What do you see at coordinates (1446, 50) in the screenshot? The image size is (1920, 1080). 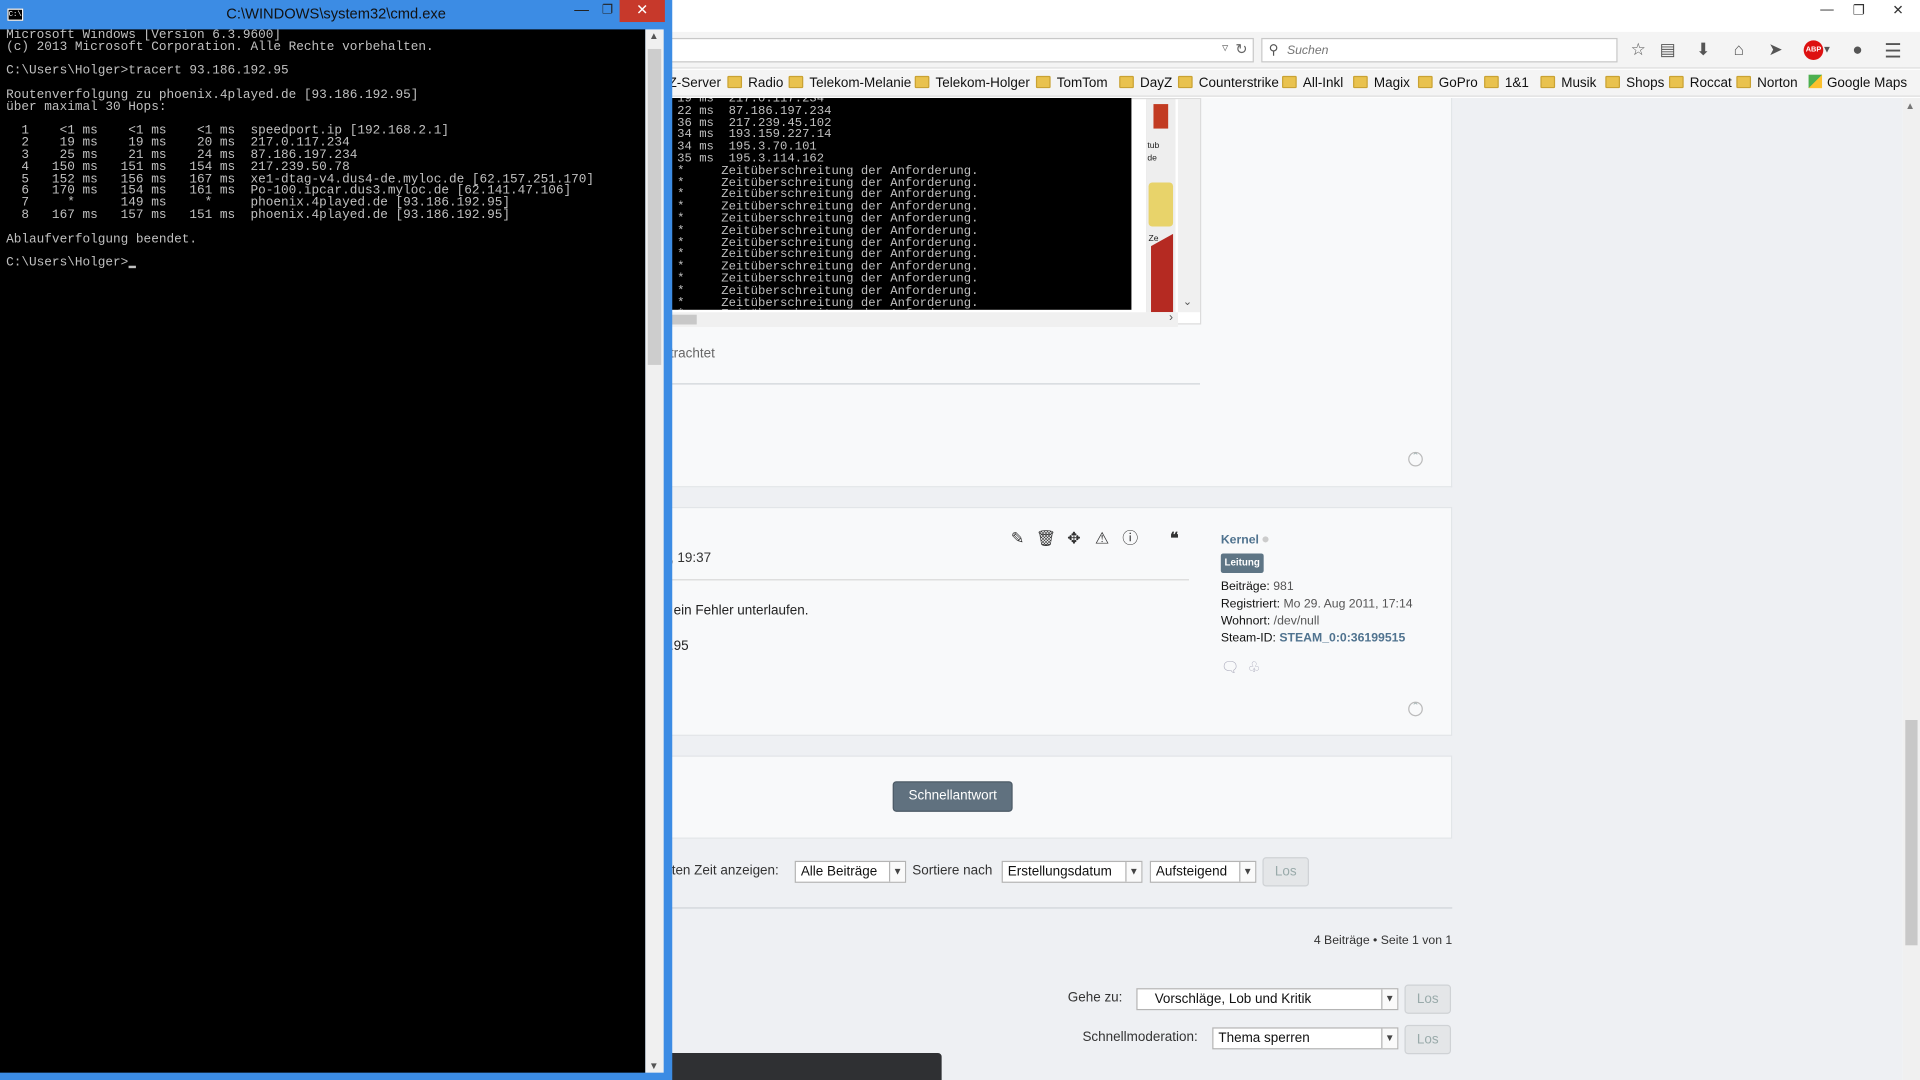 I see `search-input` at bounding box center [1446, 50].